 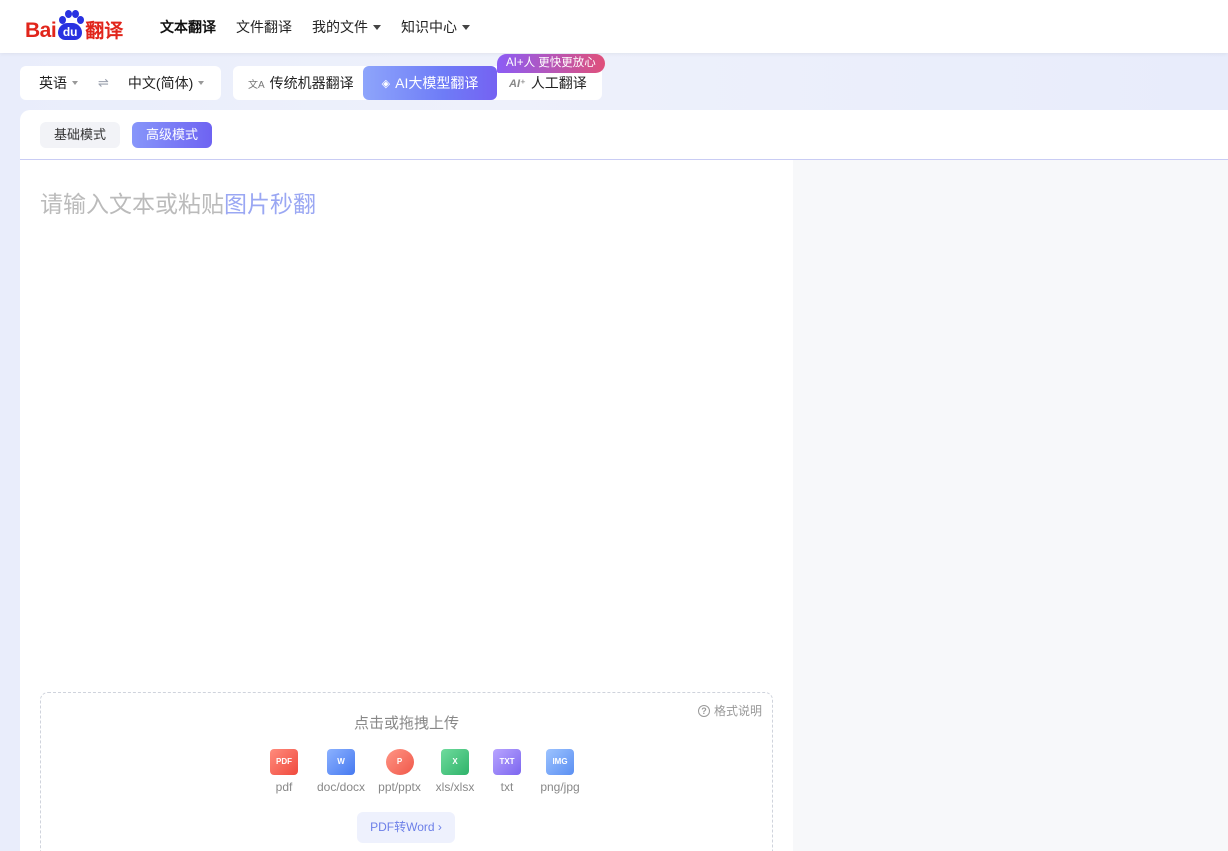 I want to click on translate-icon: 文A, so click(x=256, y=85).